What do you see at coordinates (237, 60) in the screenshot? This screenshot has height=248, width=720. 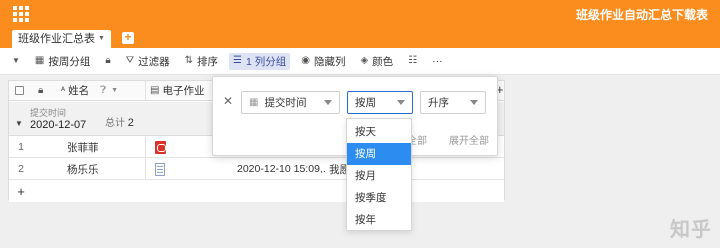 I see `group-icon: ☰` at bounding box center [237, 60].